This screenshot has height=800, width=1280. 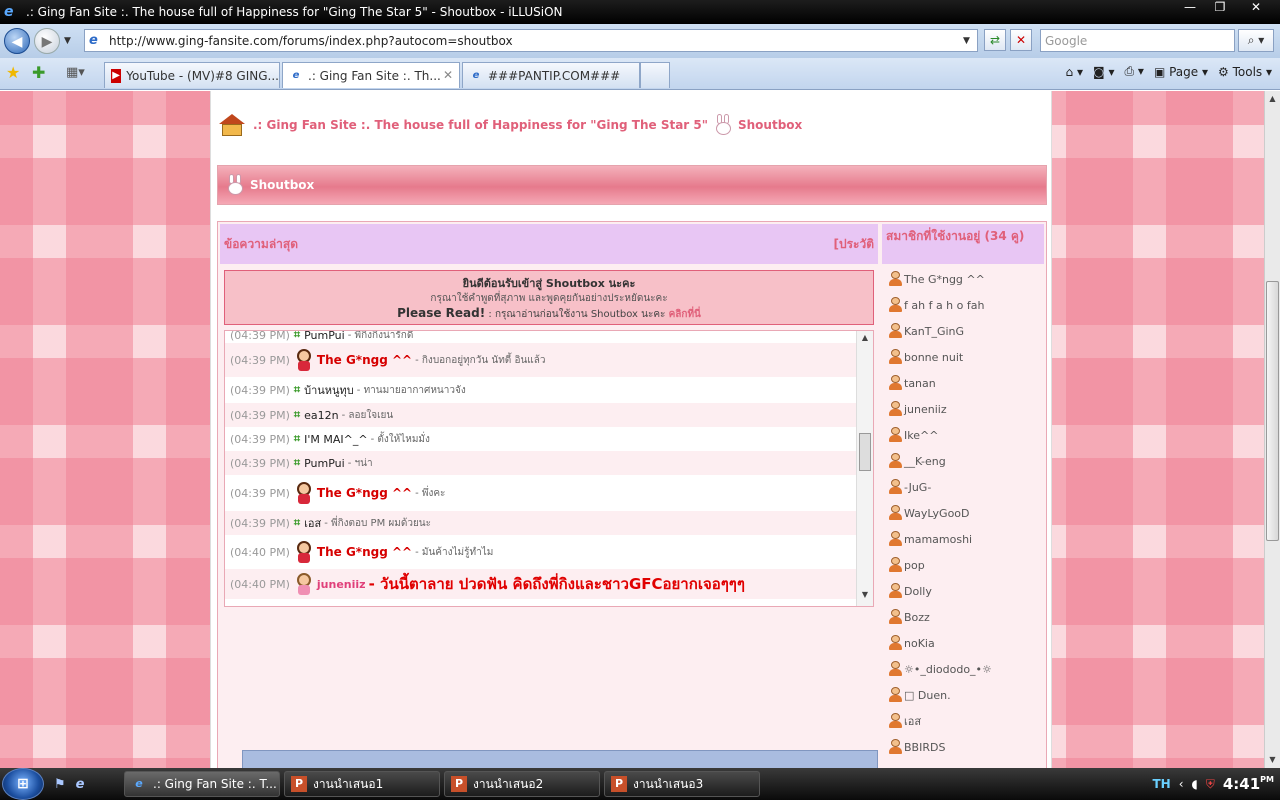 I want to click on online-user-name: noKia, so click(x=919, y=643).